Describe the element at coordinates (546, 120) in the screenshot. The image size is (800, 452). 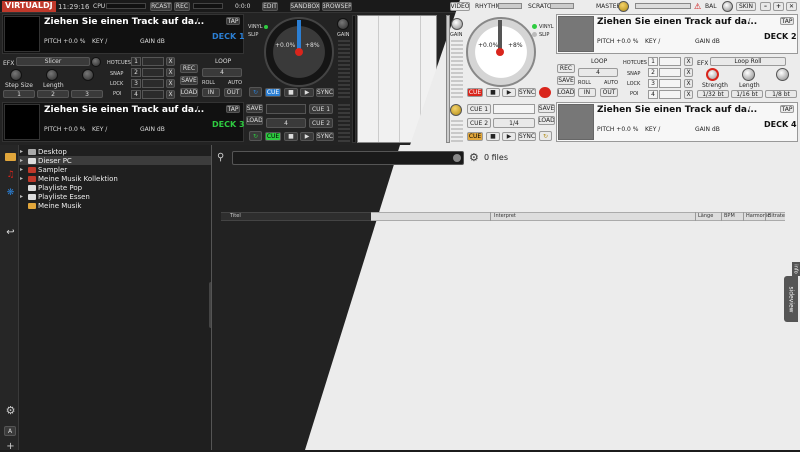
I see `deck4-load-button: LOAD` at that location.